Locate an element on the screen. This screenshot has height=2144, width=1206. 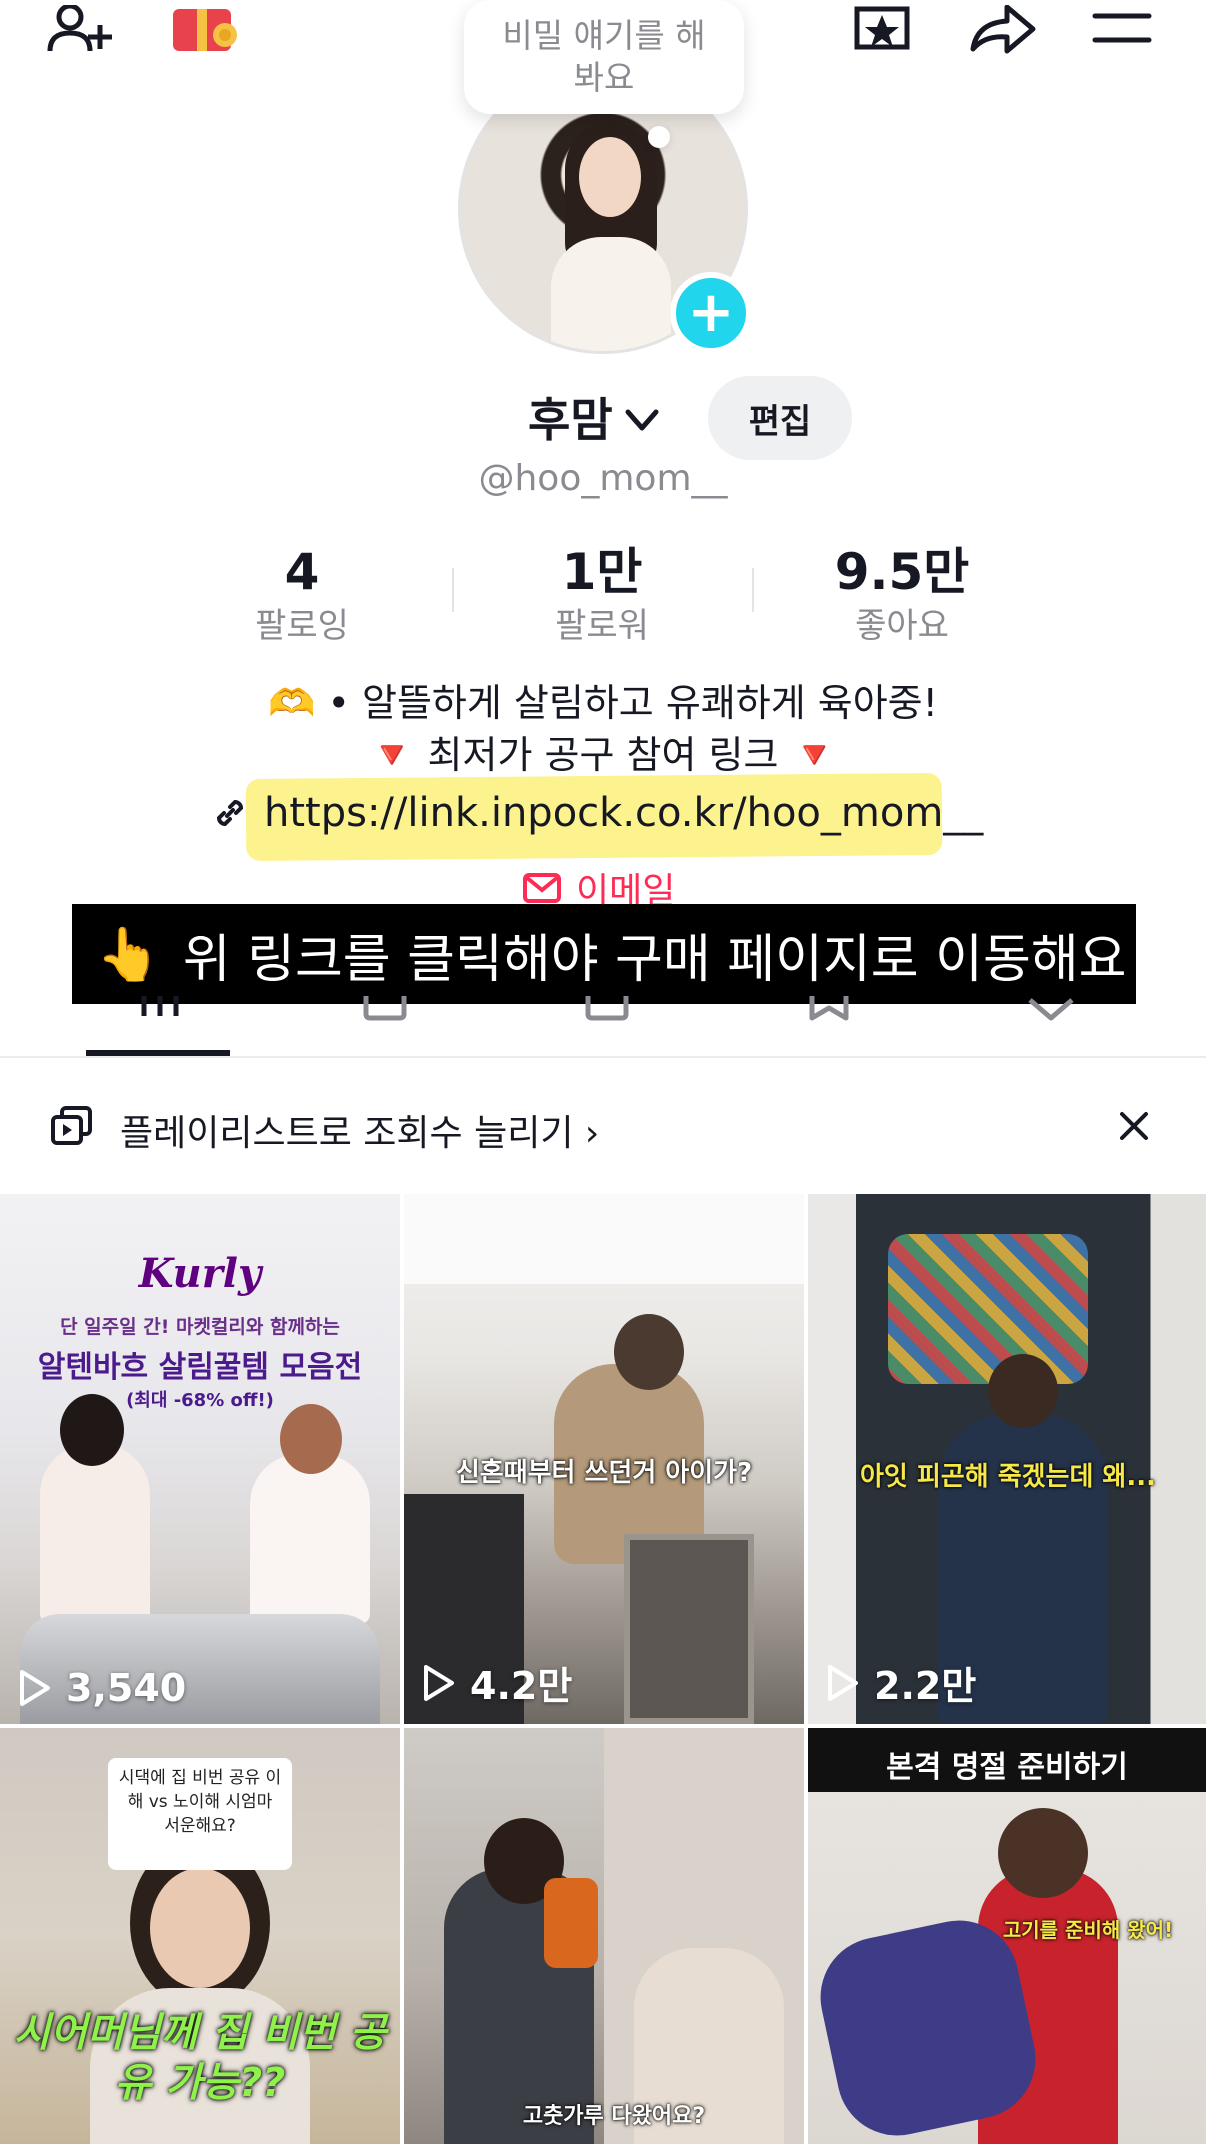
note-bubble-text: 비밀 얘기를 해 봐요 is located at coordinates (604, 56).